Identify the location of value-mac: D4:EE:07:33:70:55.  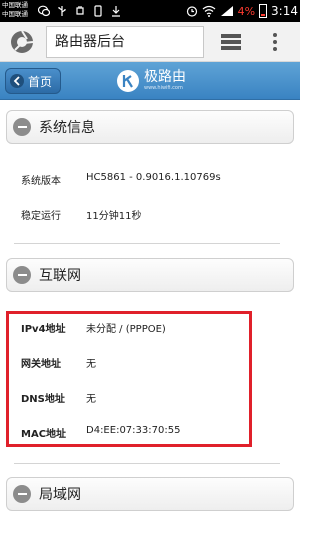
(133, 430).